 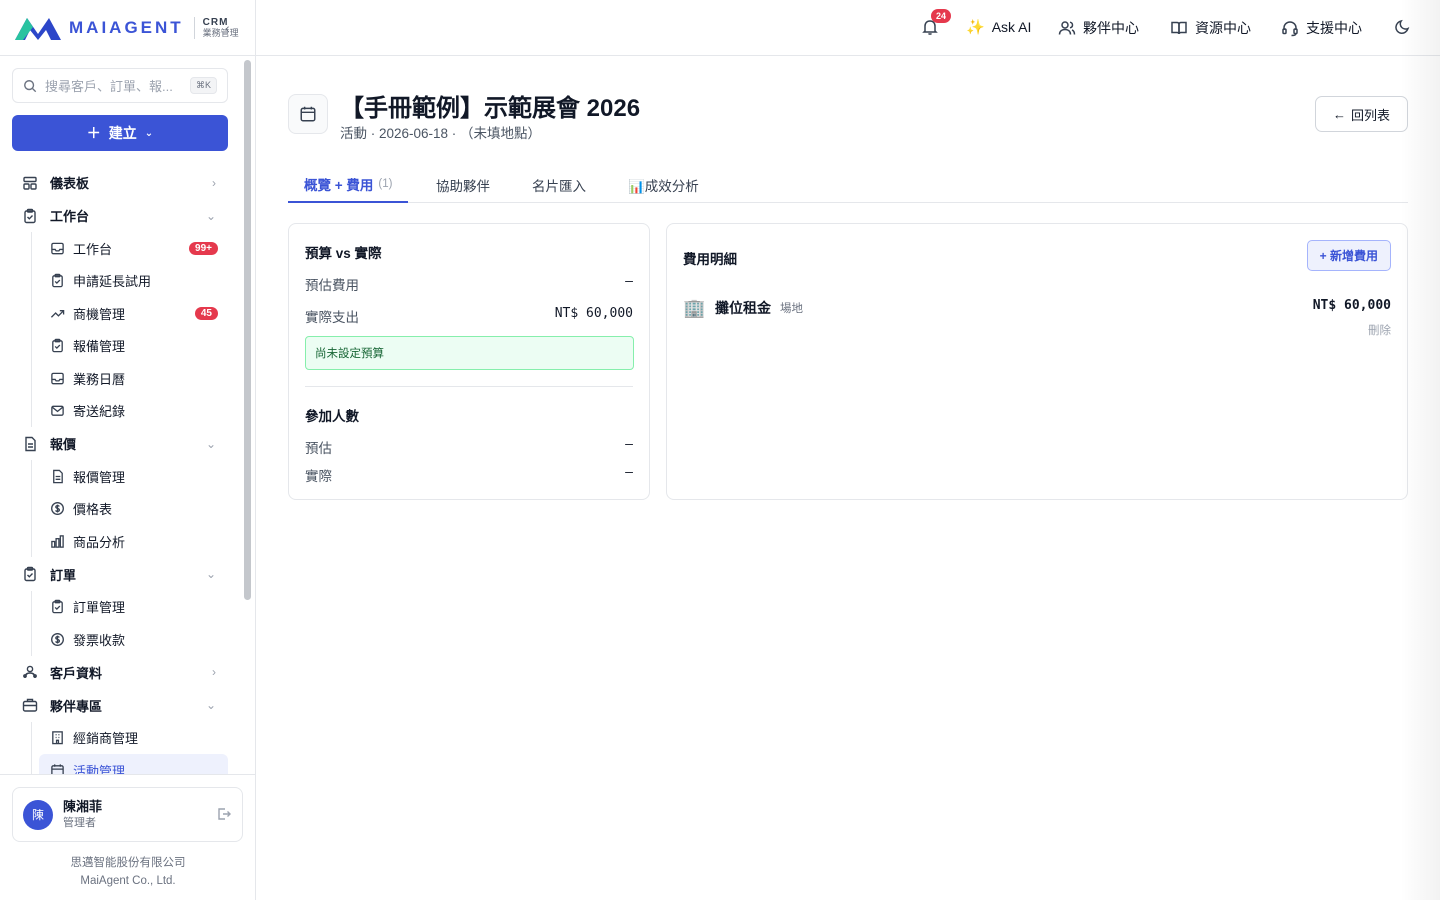 I want to click on brand-name: MAIAGENT, so click(x=126, y=27).